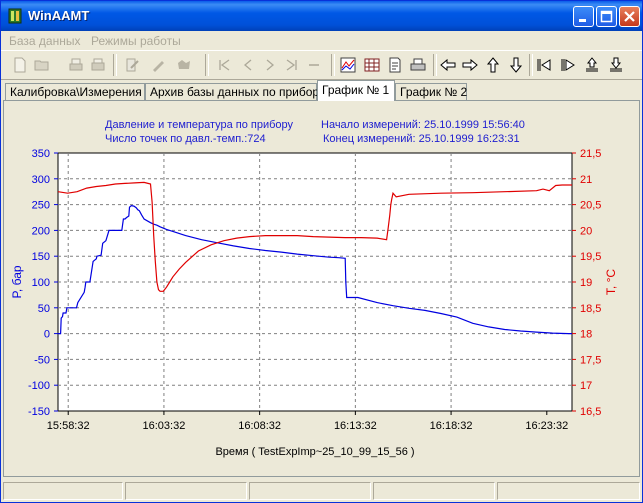 The width and height of the screenshot is (643, 503). What do you see at coordinates (586, 283) in the screenshot?
I see `y-tick-label-right: 19` at bounding box center [586, 283].